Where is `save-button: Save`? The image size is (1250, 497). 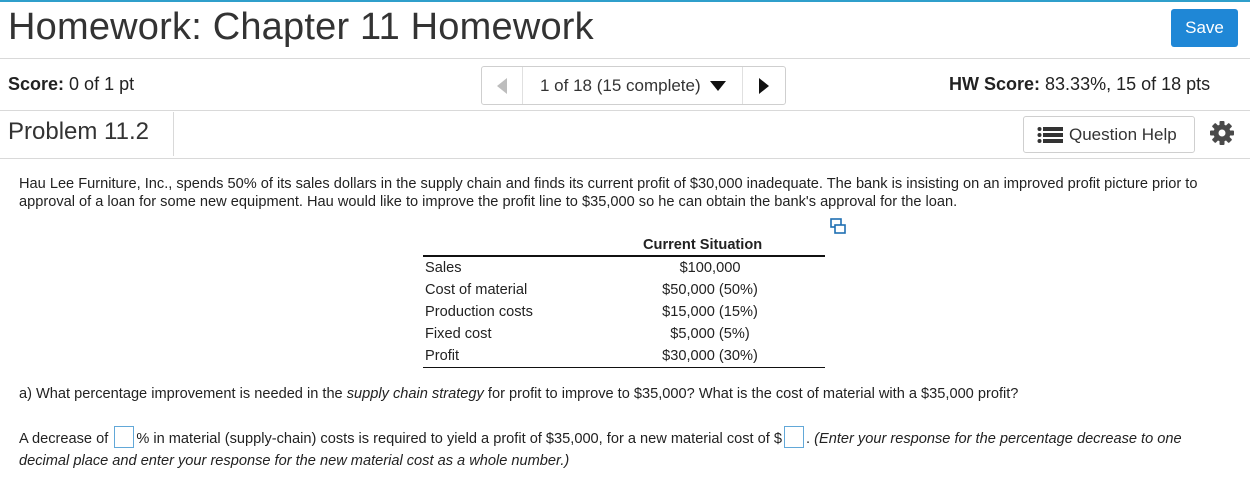 save-button: Save is located at coordinates (1204, 28).